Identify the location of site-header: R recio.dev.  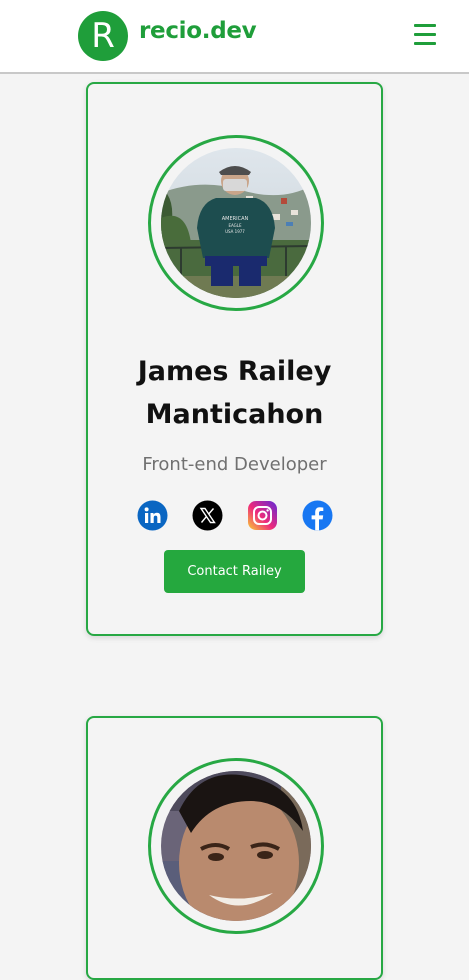
(234, 37).